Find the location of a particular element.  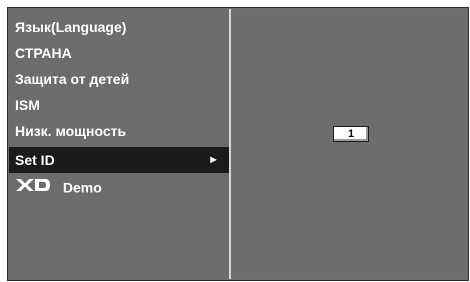

menu-item-xd-demo: Demo is located at coordinates (119, 186).